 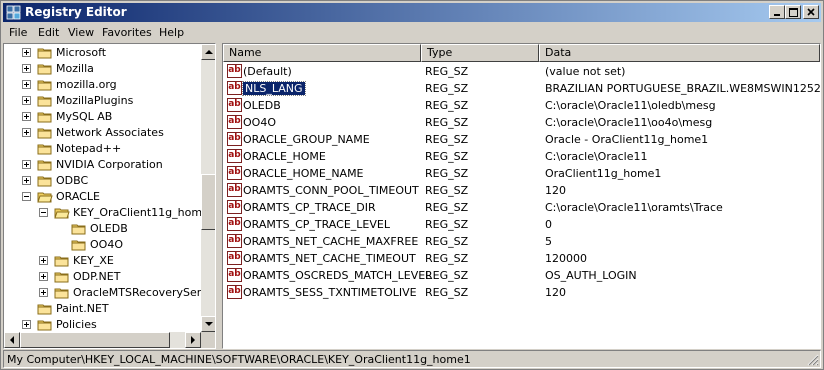 I want to click on value-row: ab OO4O REG_SZ C:\oracle\Oracle11\oo4o\mesg, so click(x=521, y=122).